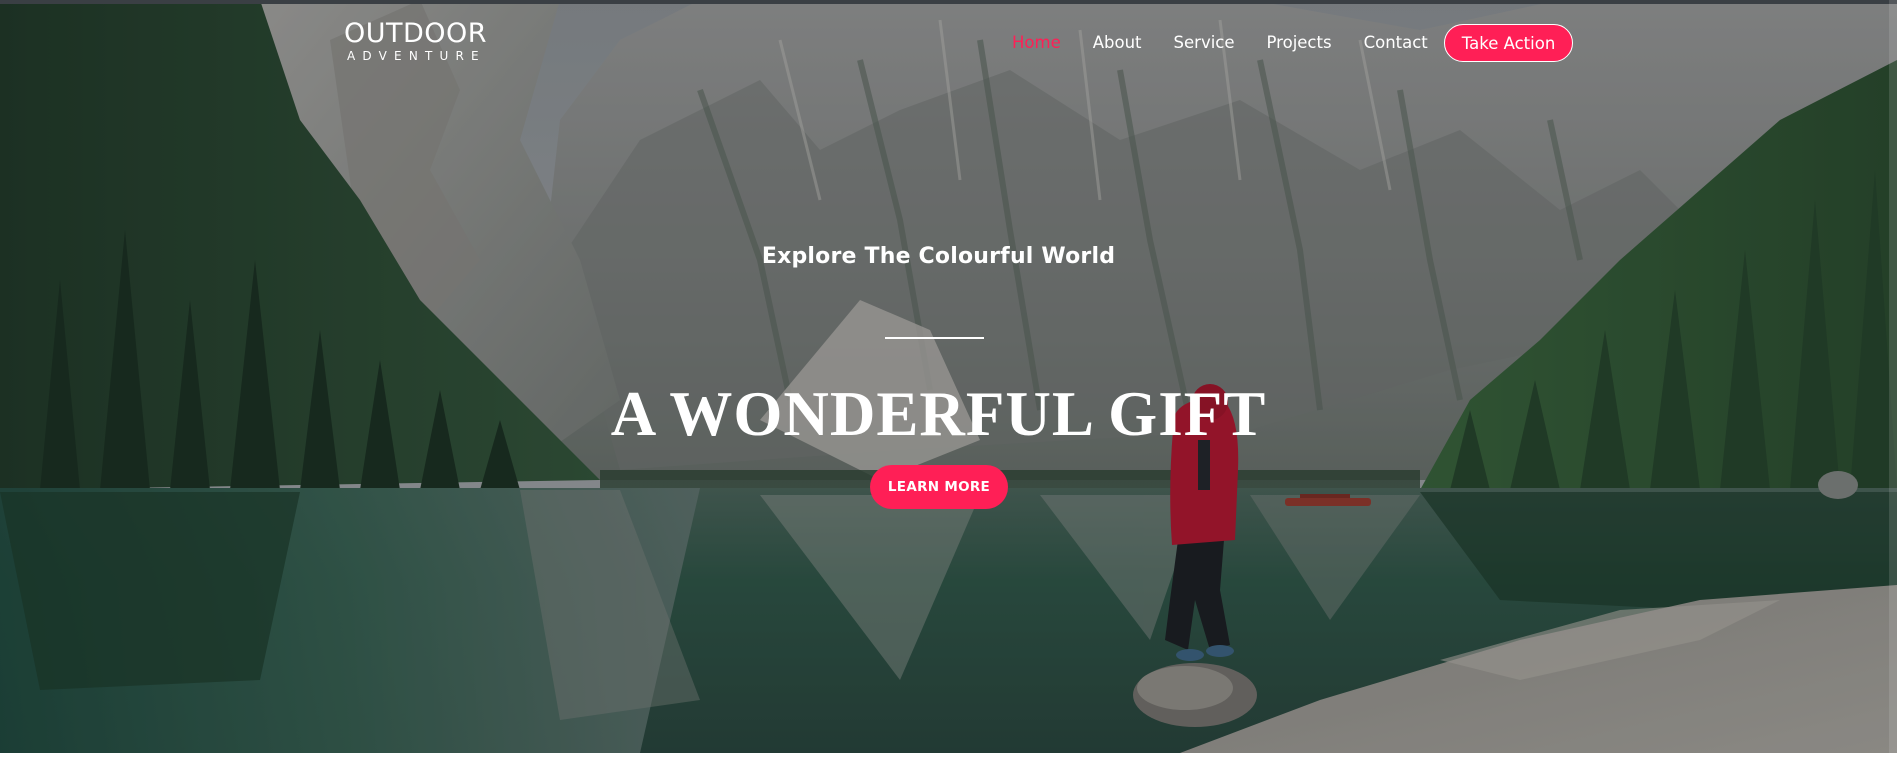 Image resolution: width=1897 pixels, height=759 pixels. I want to click on nav-link-about: About, so click(1117, 43).